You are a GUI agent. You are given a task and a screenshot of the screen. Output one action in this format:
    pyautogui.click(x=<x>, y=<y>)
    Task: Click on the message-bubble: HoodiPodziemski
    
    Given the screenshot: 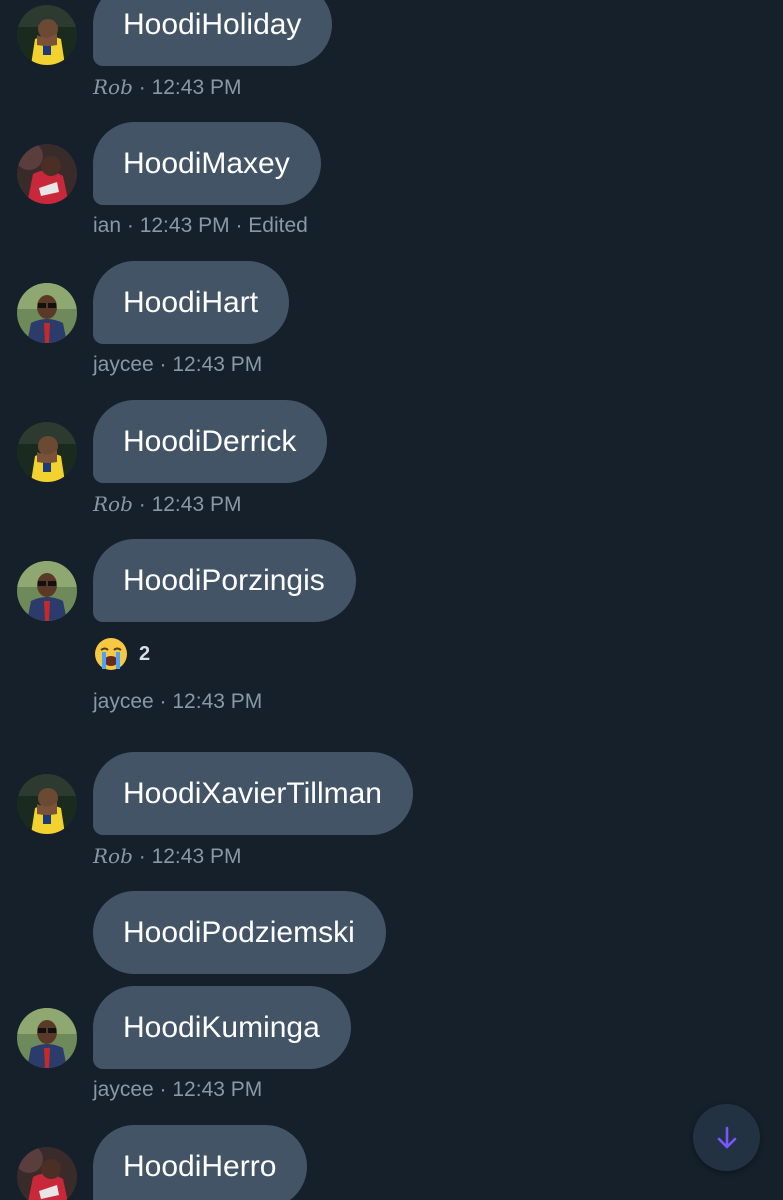 What is the action you would take?
    pyautogui.click(x=239, y=932)
    